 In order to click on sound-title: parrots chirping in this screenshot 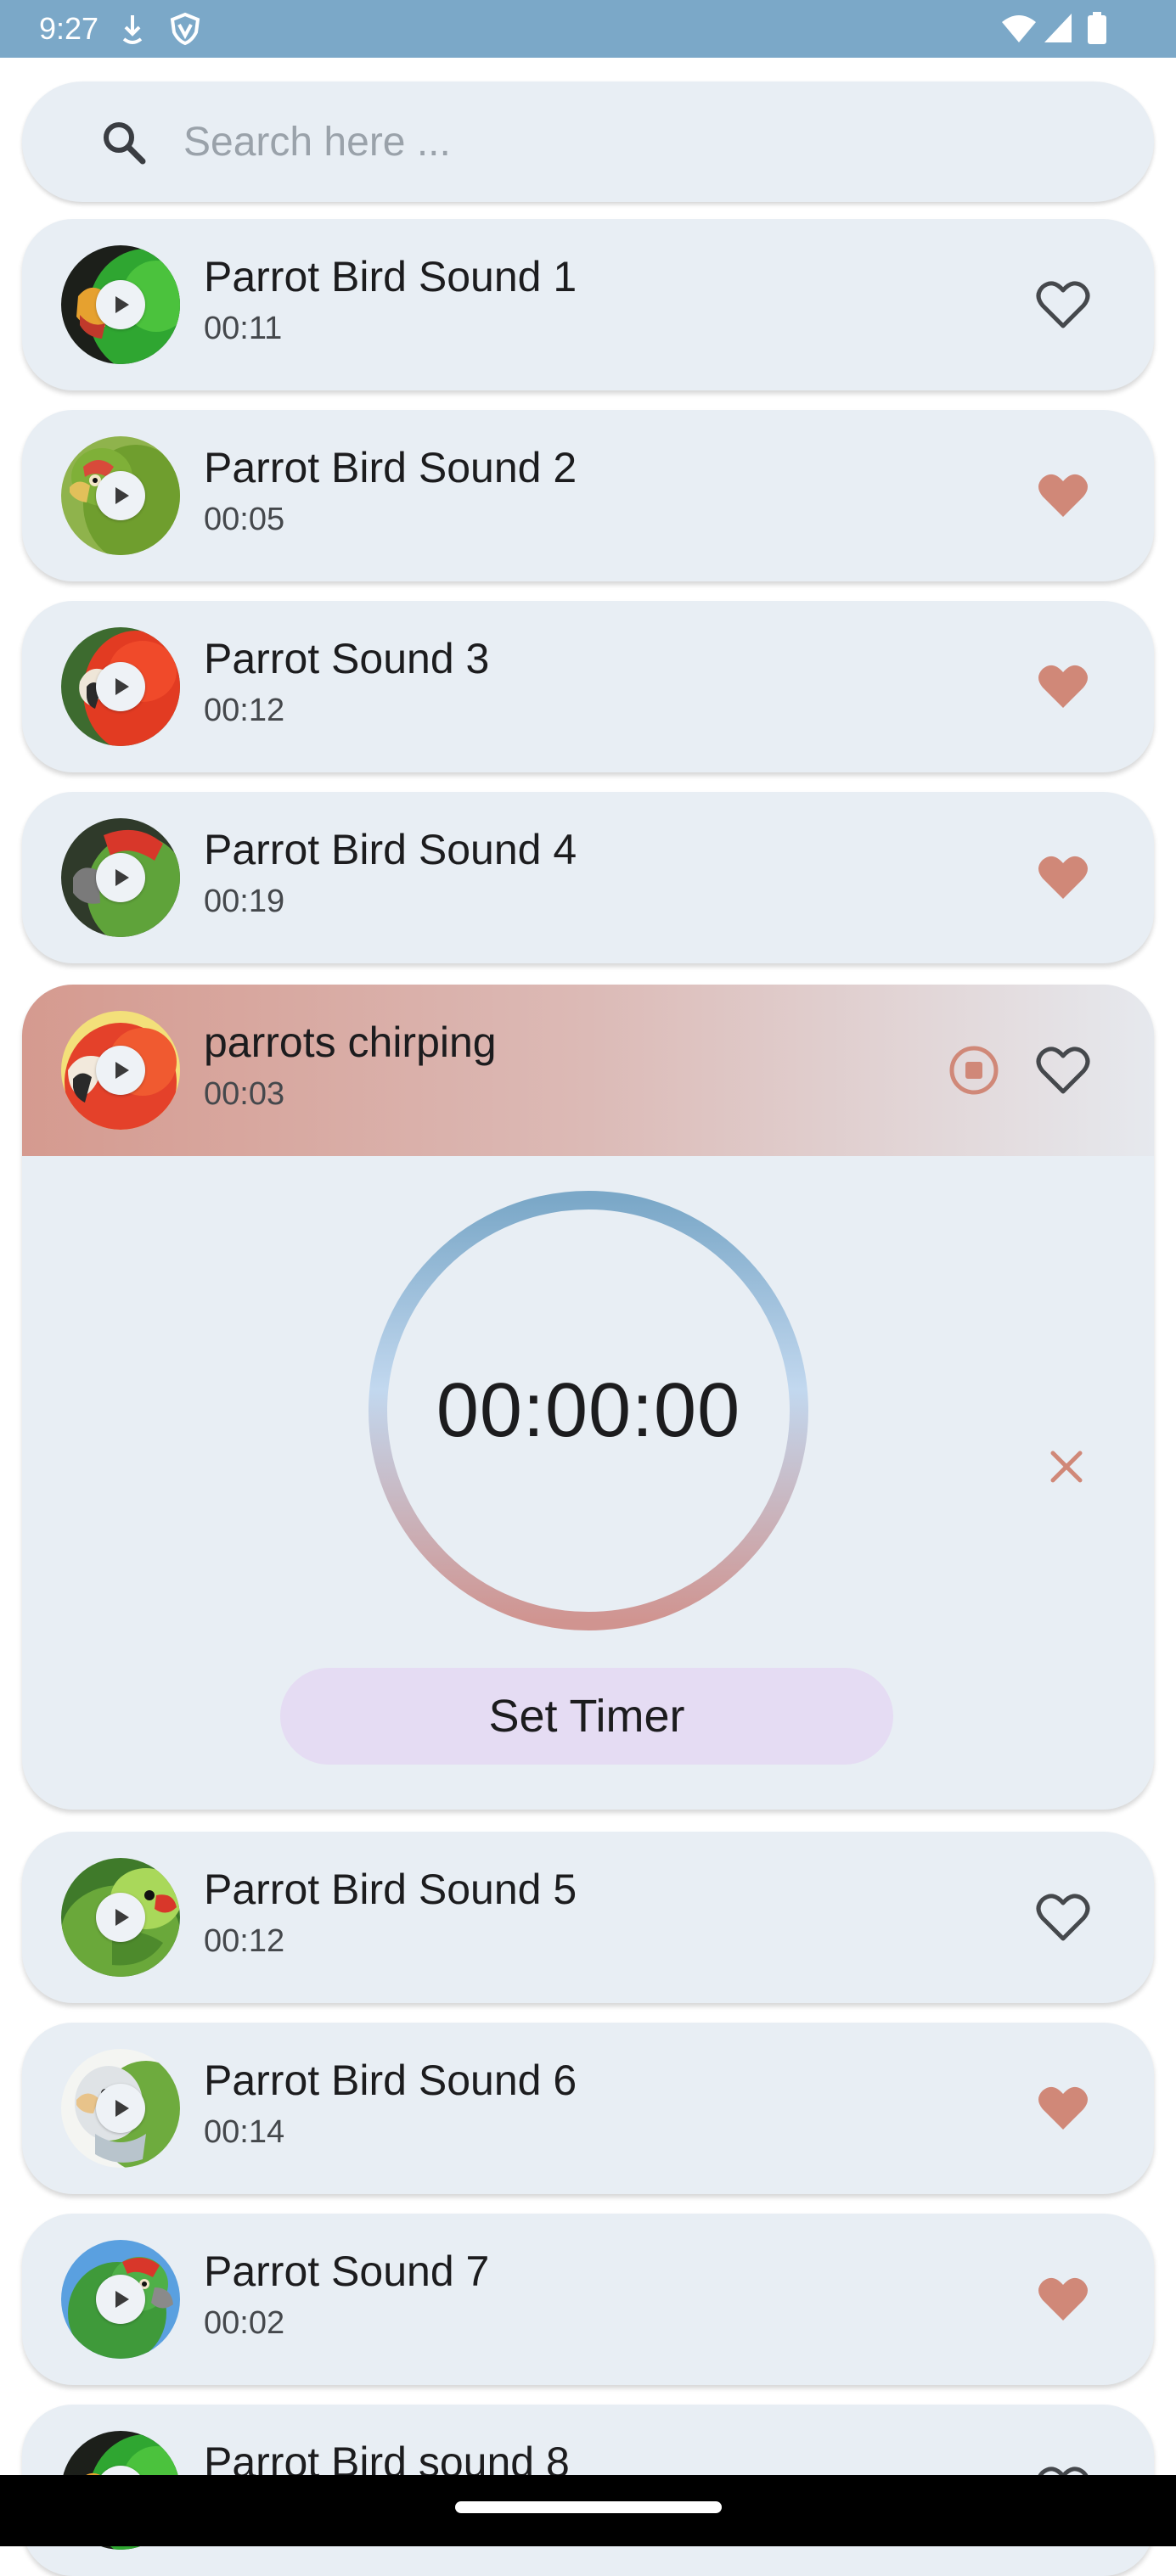, I will do `click(350, 1042)`.